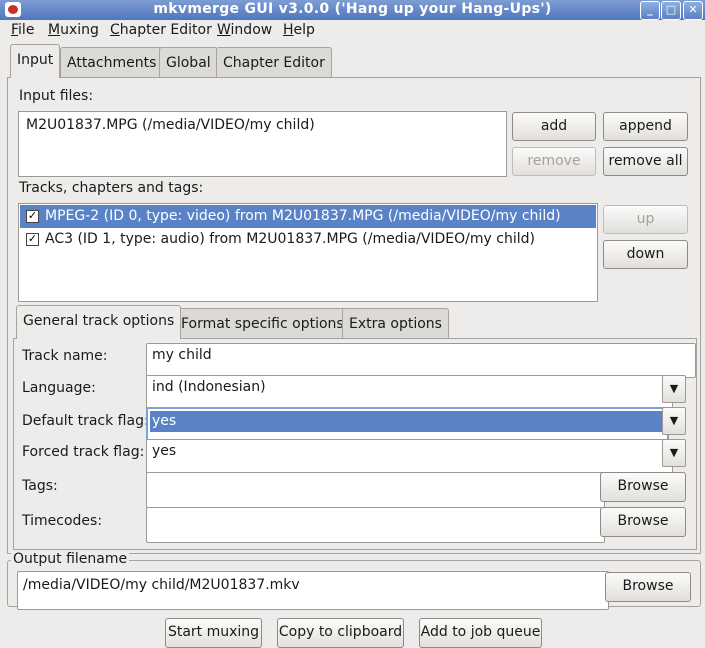 The image size is (705, 648). Describe the element at coordinates (112, 63) in the screenshot. I see `tab-attachments: Attachments` at that location.